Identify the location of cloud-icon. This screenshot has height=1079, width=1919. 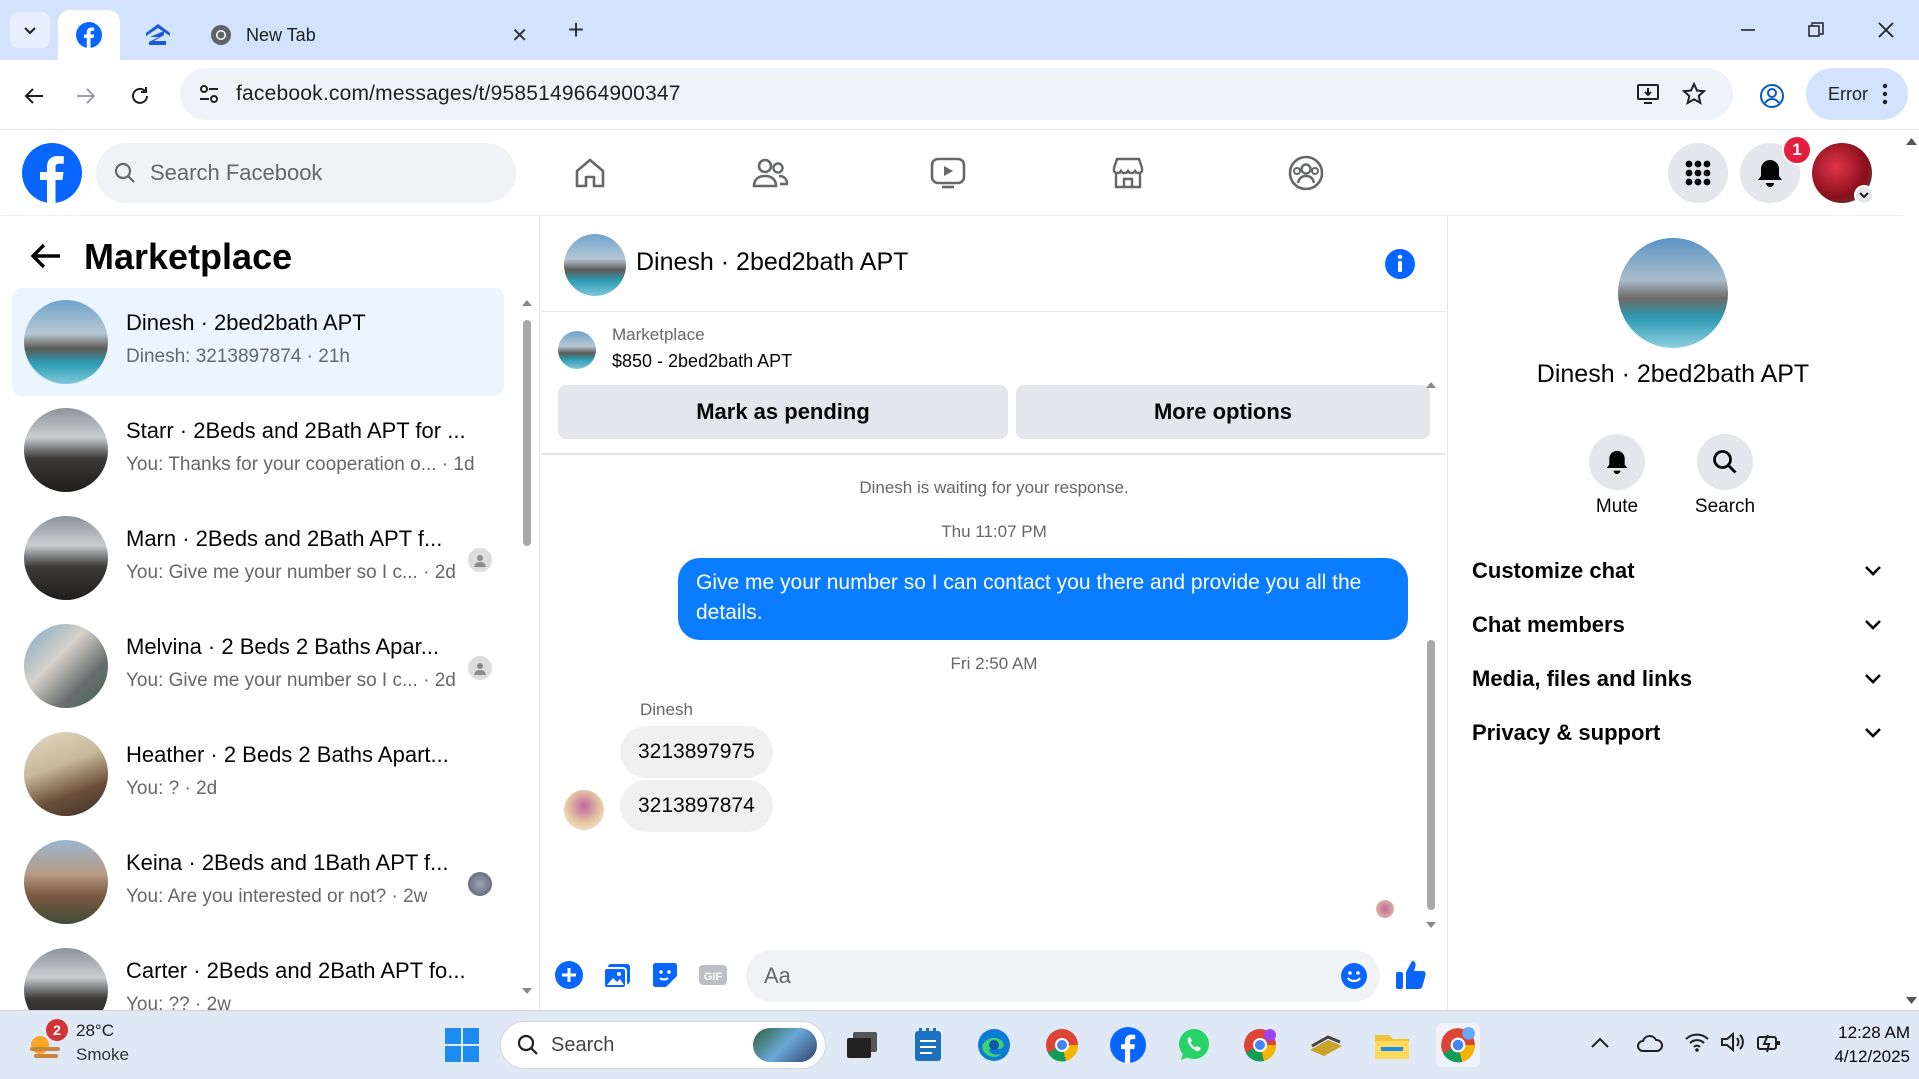
(1650, 1043).